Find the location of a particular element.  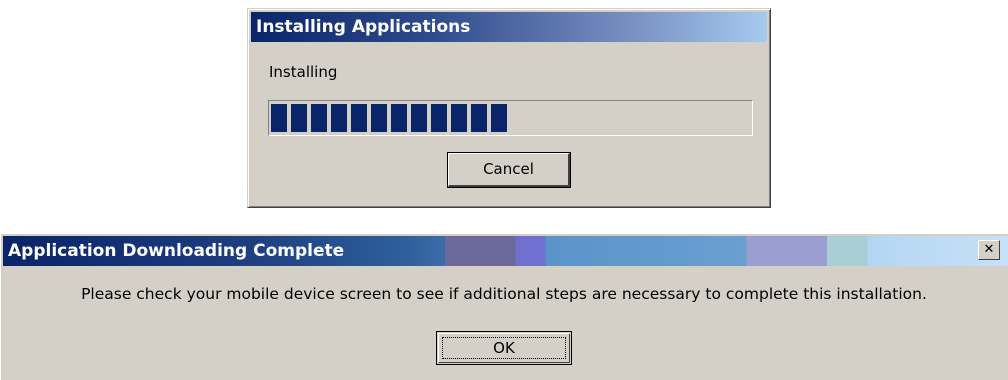

ok-button: OK is located at coordinates (504, 348).